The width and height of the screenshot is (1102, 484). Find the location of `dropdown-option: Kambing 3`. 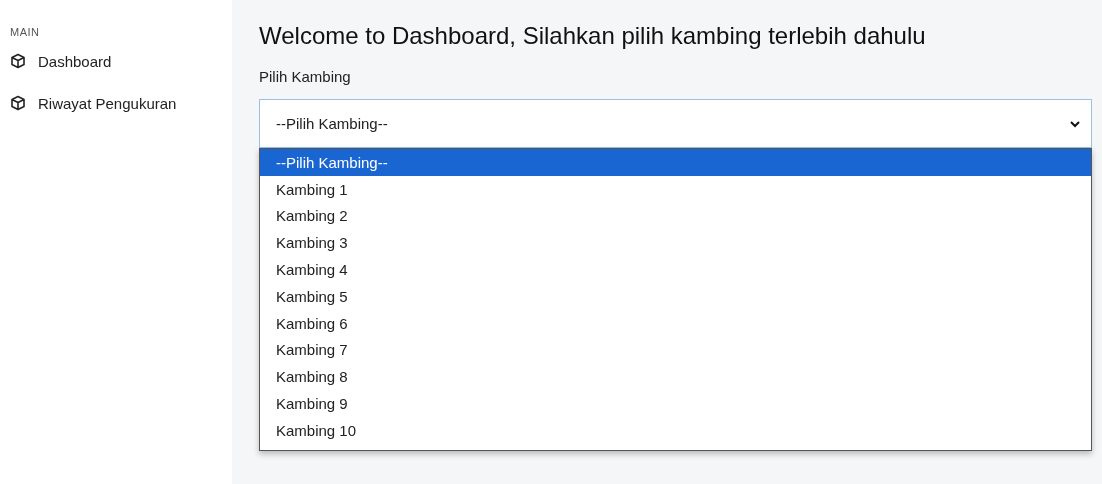

dropdown-option: Kambing 3 is located at coordinates (675, 243).